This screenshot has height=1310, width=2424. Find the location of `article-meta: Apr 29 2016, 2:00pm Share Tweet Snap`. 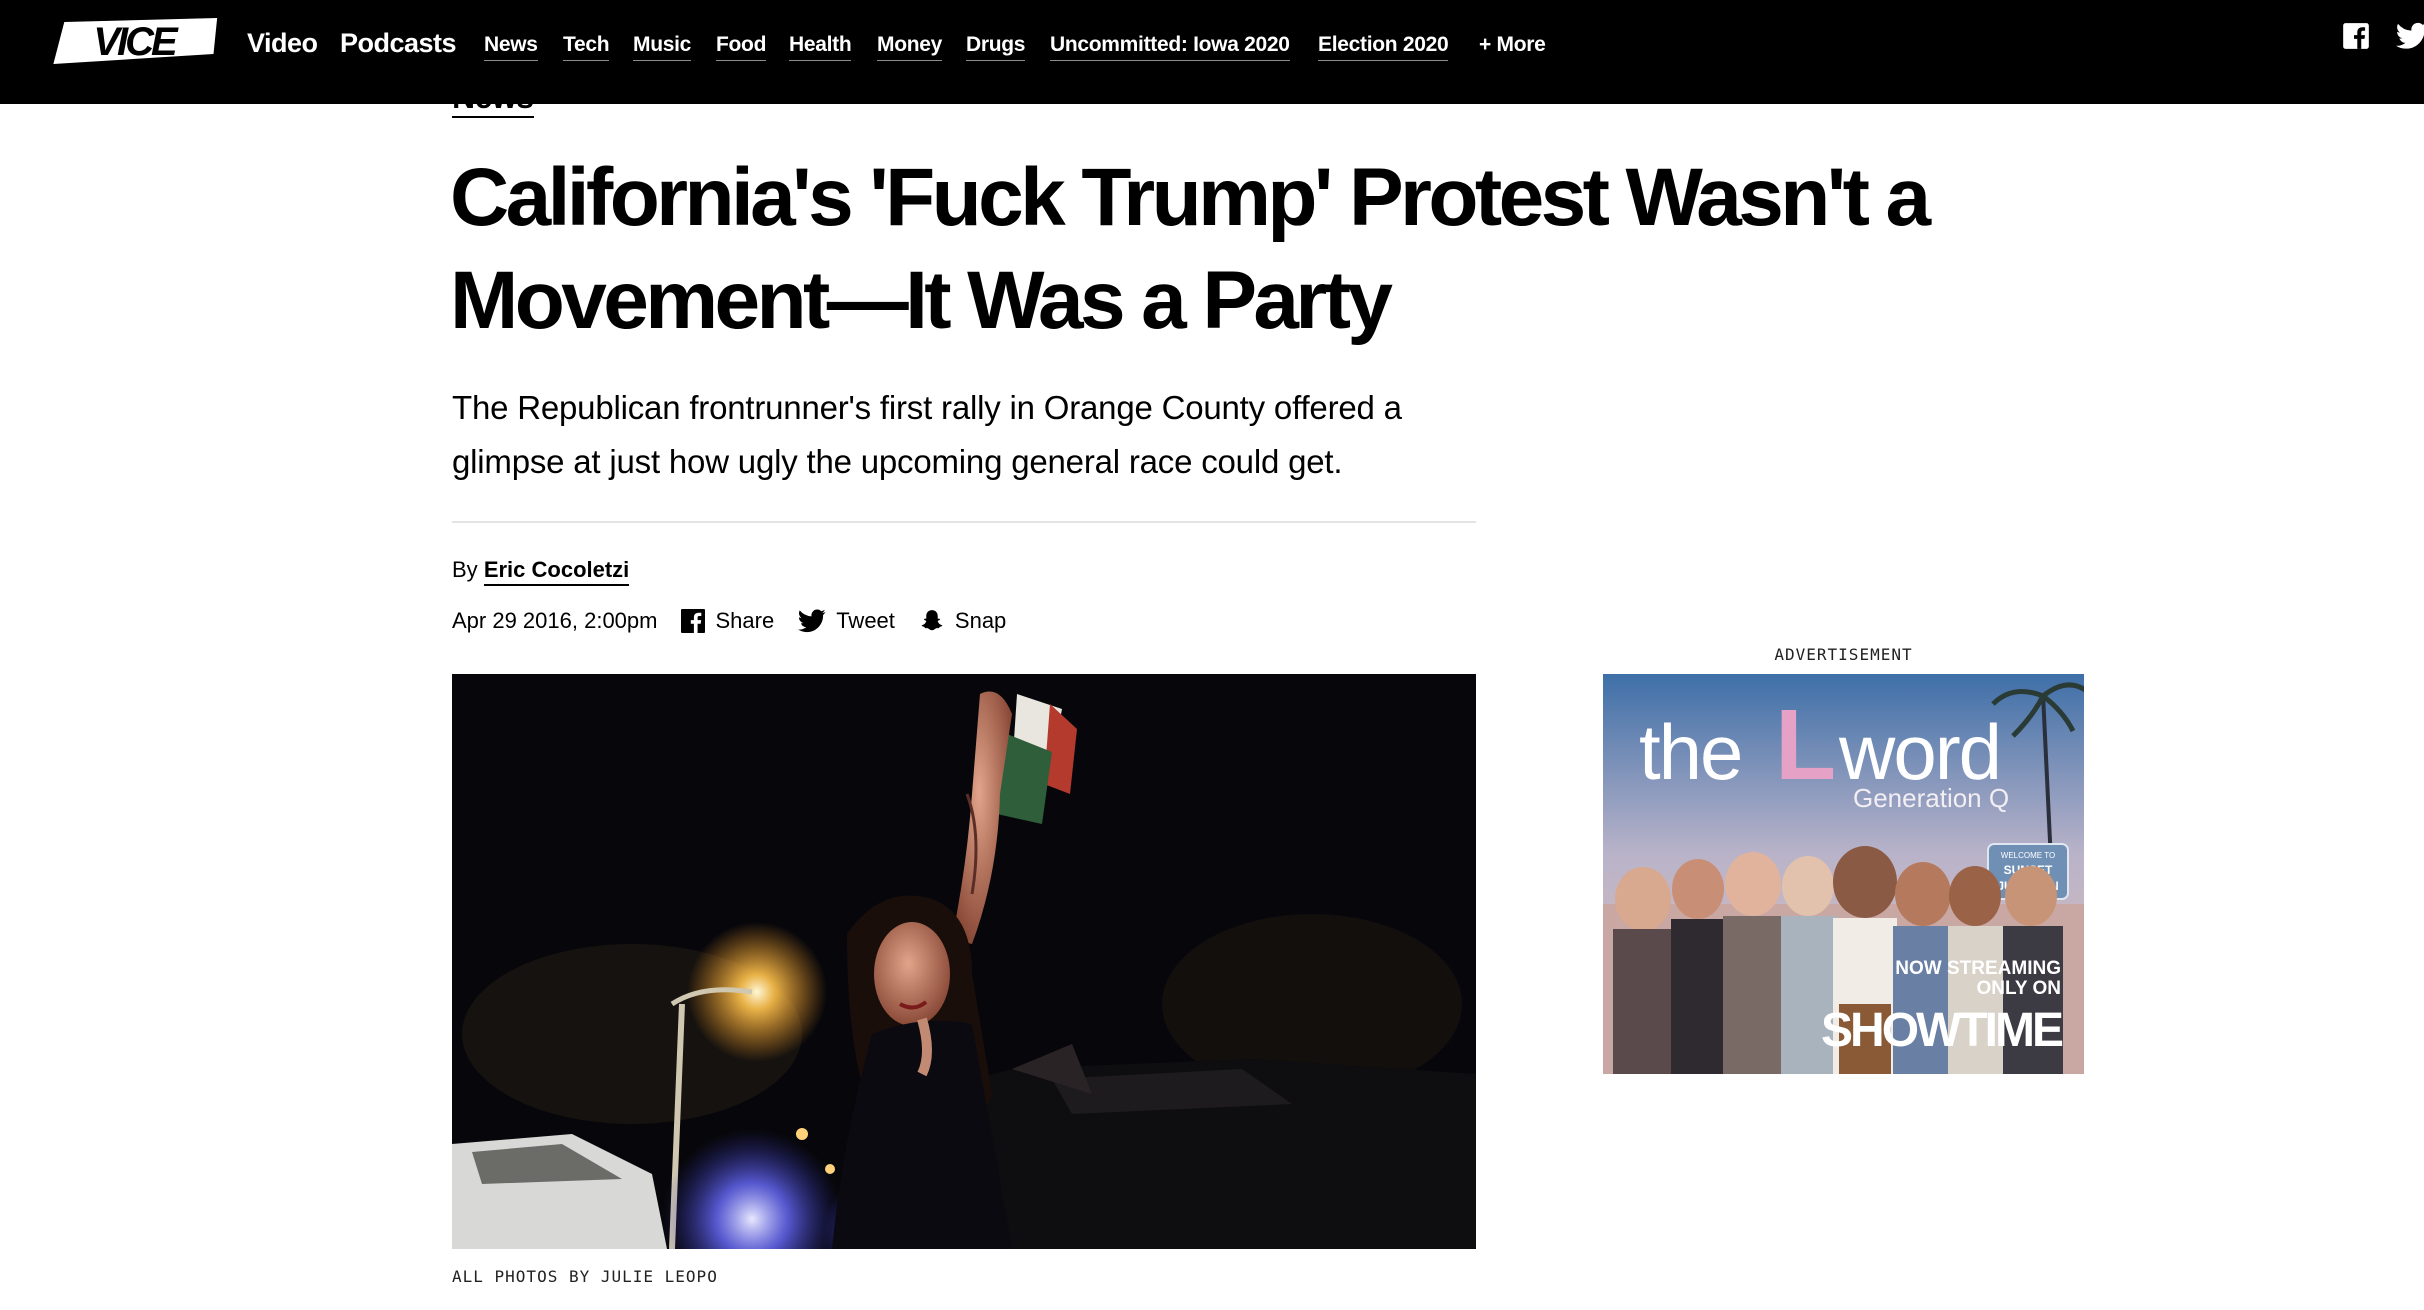

article-meta: Apr 29 2016, 2:00pm Share Tweet Snap is located at coordinates (729, 621).